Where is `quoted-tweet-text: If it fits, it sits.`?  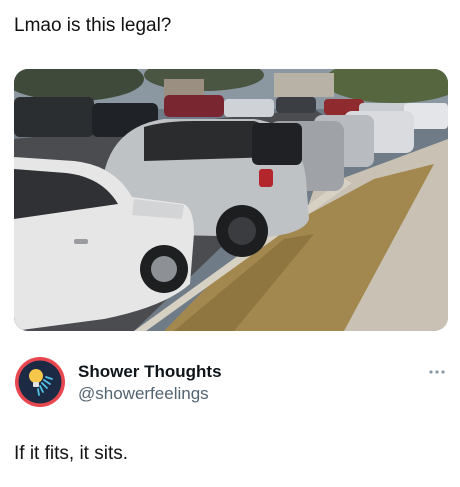
quoted-tweet-text: If it fits, it sits. is located at coordinates (71, 453).